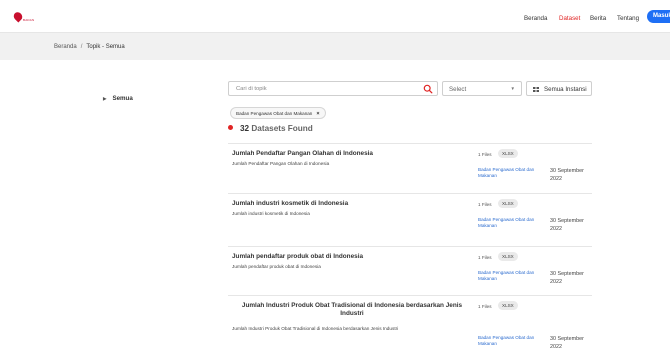  What do you see at coordinates (122, 98) in the screenshot?
I see `sidebar-item-label: Semua` at bounding box center [122, 98].